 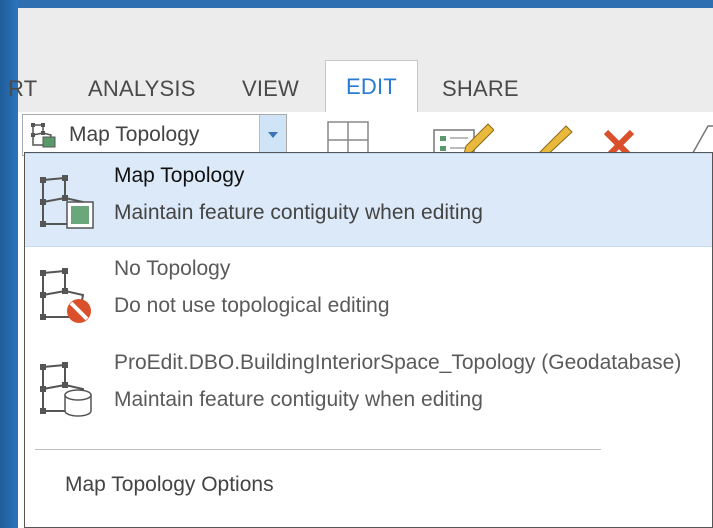 What do you see at coordinates (22, 89) in the screenshot?
I see `tab-insert: RT` at bounding box center [22, 89].